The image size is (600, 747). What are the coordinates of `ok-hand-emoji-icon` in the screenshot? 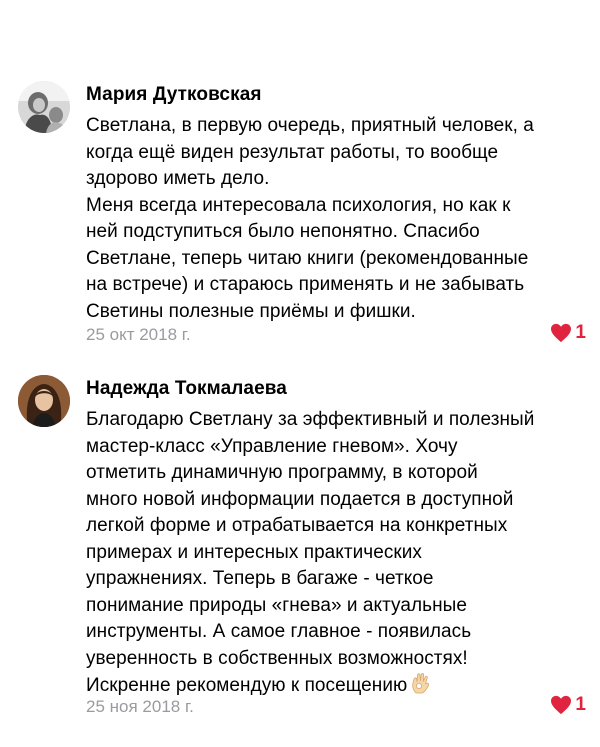 It's located at (421, 687).